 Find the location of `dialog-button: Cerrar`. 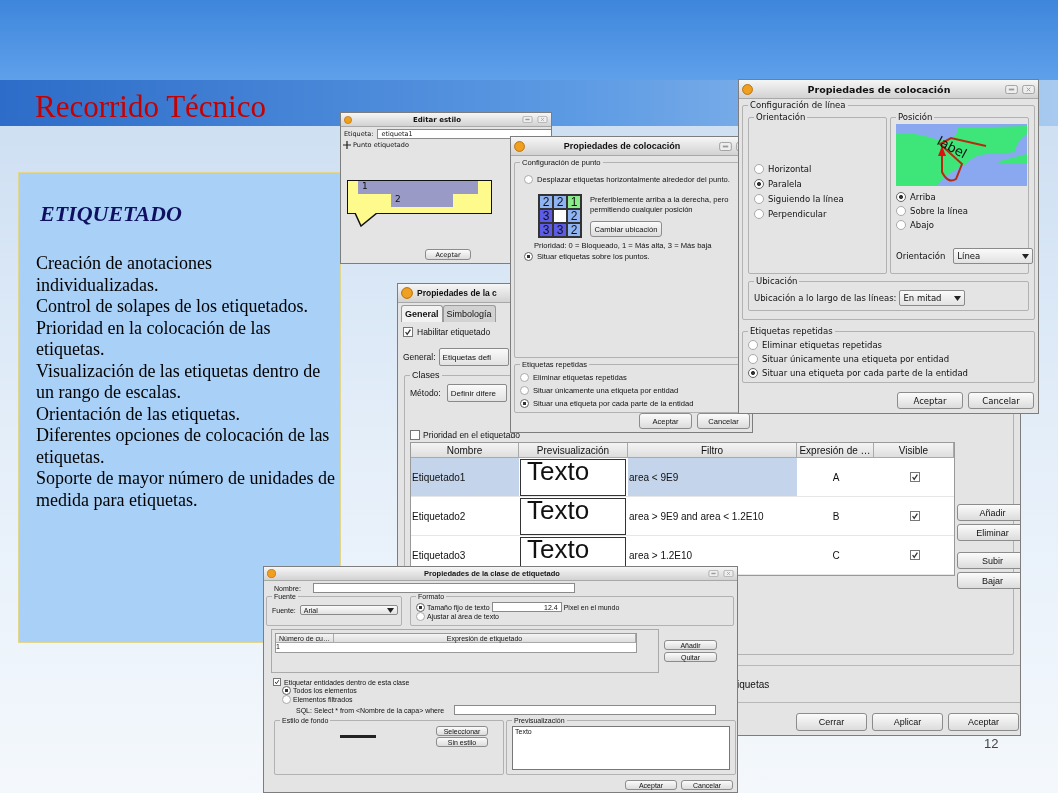

dialog-button: Cerrar is located at coordinates (831, 722).